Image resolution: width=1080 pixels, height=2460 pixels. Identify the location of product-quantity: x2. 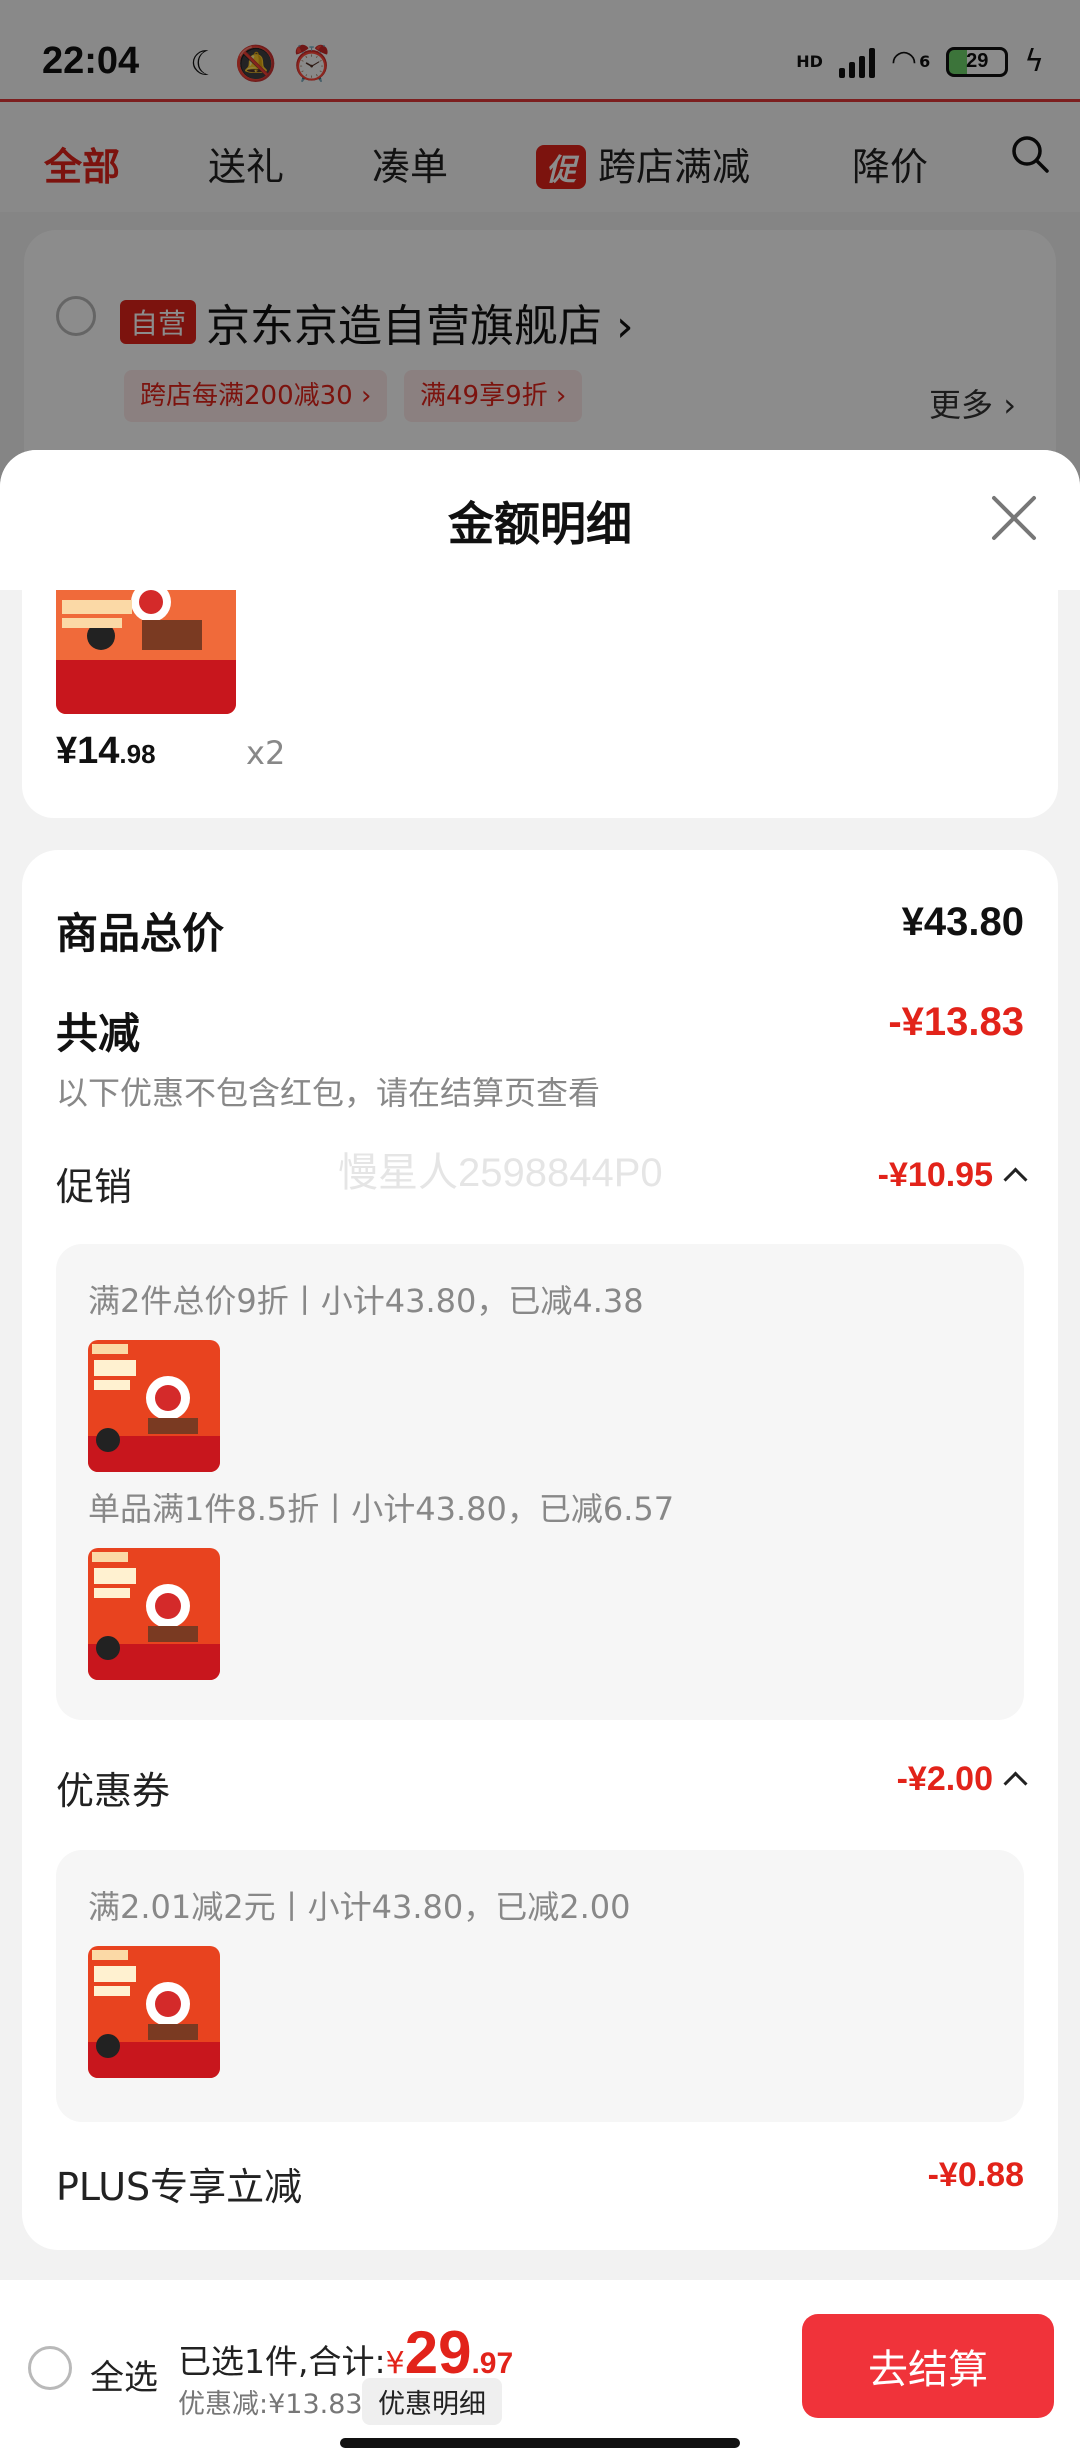
(266, 753).